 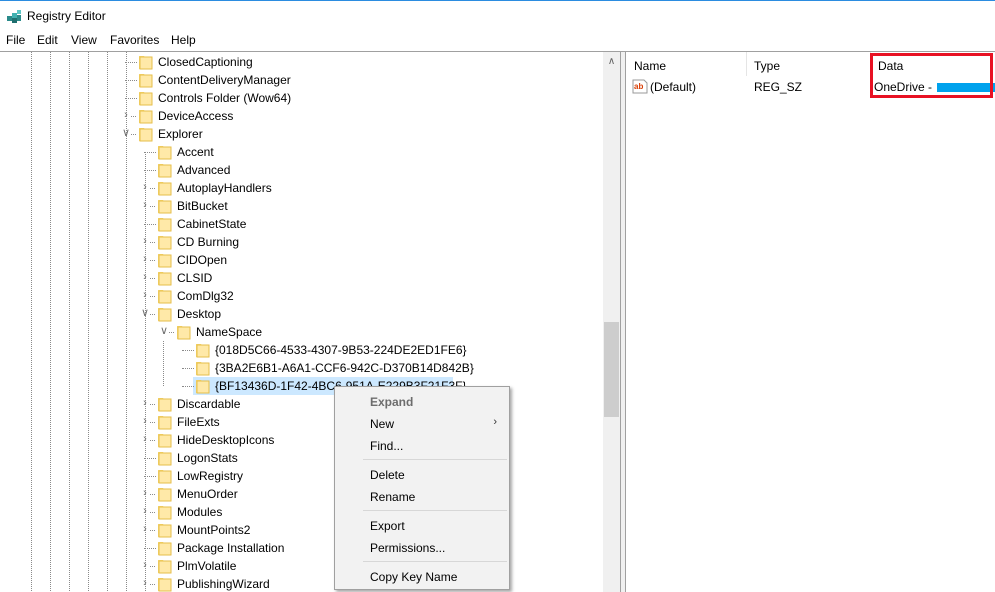 I want to click on menu-view: View, so click(x=84, y=40).